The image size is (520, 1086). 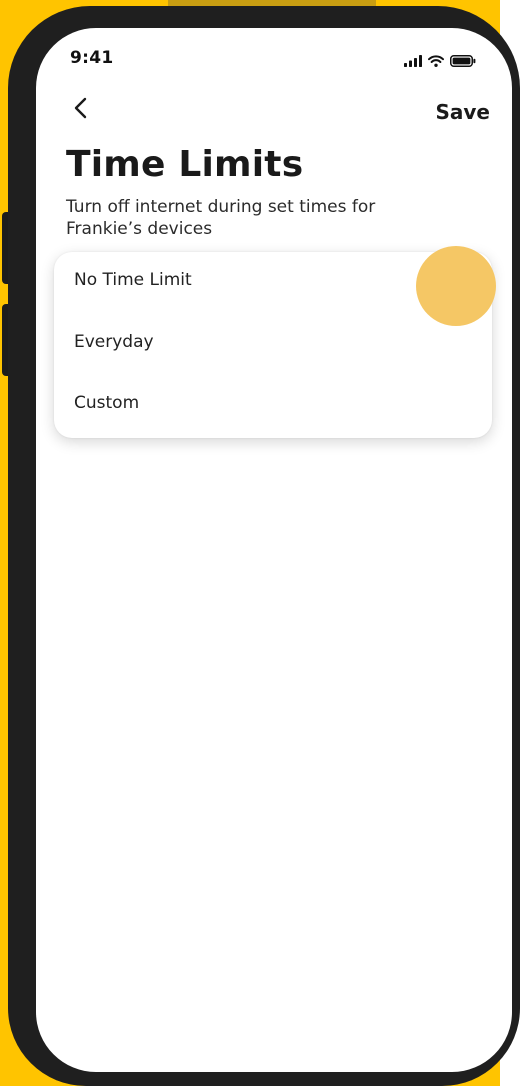 I want to click on option-custom: Custom, so click(x=106, y=403).